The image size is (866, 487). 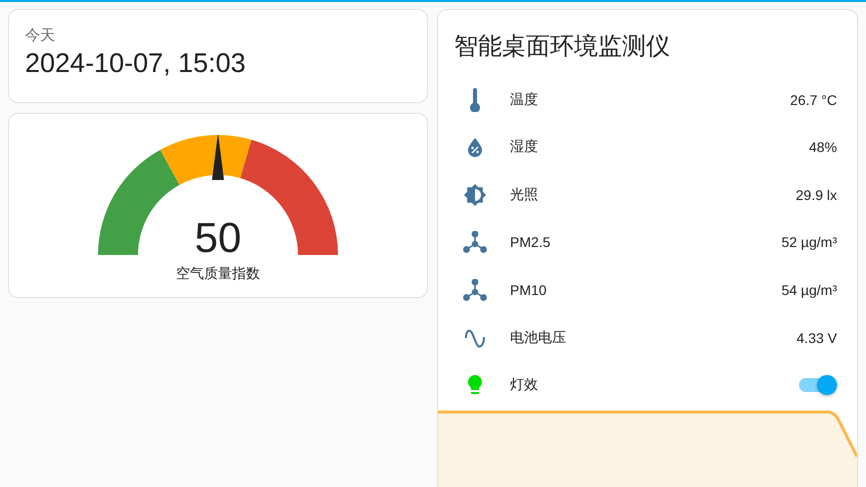 What do you see at coordinates (475, 100) in the screenshot?
I see `thermometer-icon` at bounding box center [475, 100].